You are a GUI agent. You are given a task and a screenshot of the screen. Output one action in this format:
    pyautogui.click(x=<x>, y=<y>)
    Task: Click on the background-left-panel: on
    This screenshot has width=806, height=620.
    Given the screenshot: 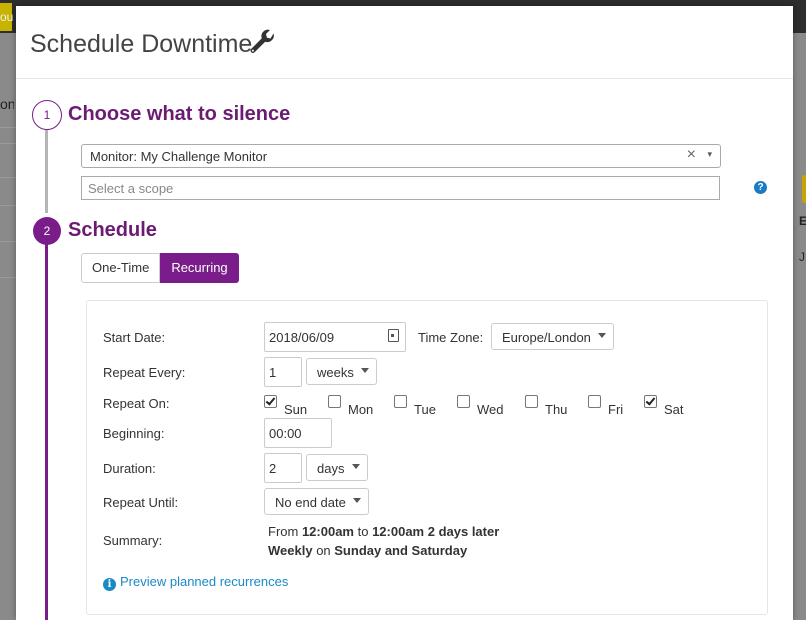 What is the action you would take?
    pyautogui.click(x=8, y=326)
    